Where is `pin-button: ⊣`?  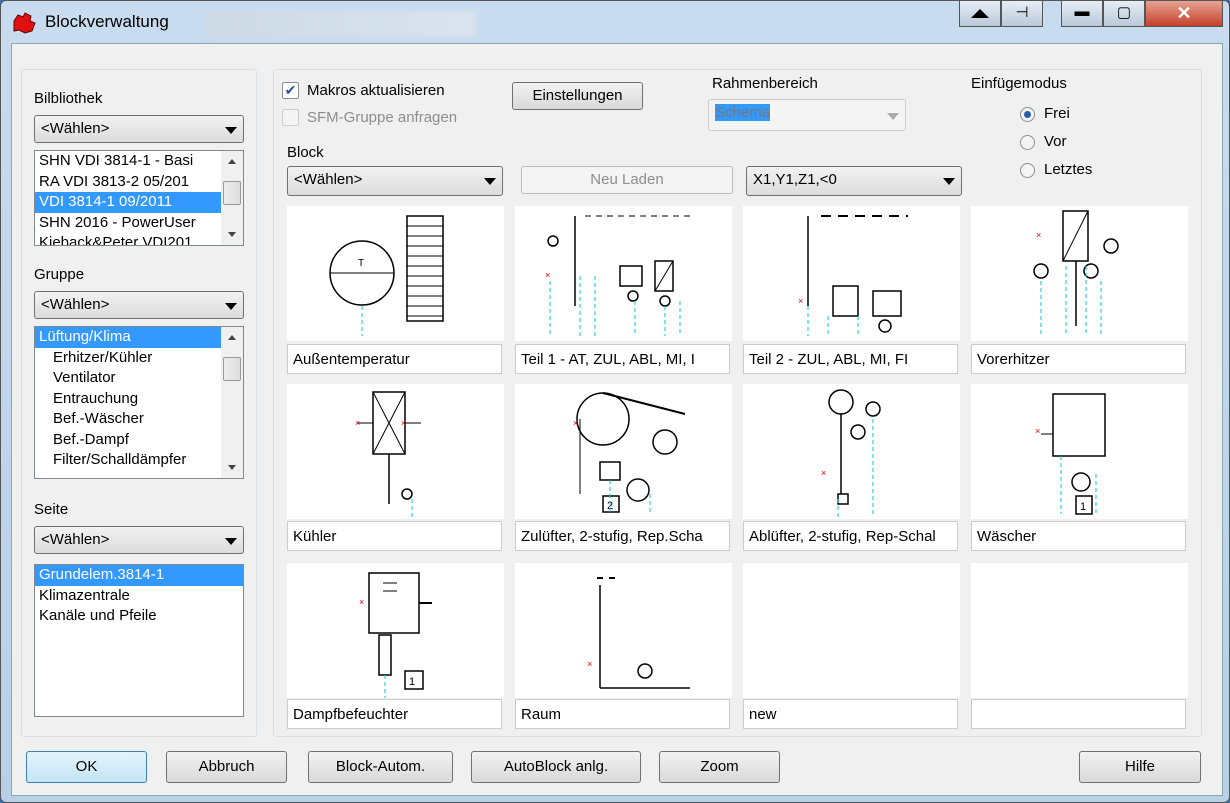 pin-button: ⊣ is located at coordinates (1022, 14).